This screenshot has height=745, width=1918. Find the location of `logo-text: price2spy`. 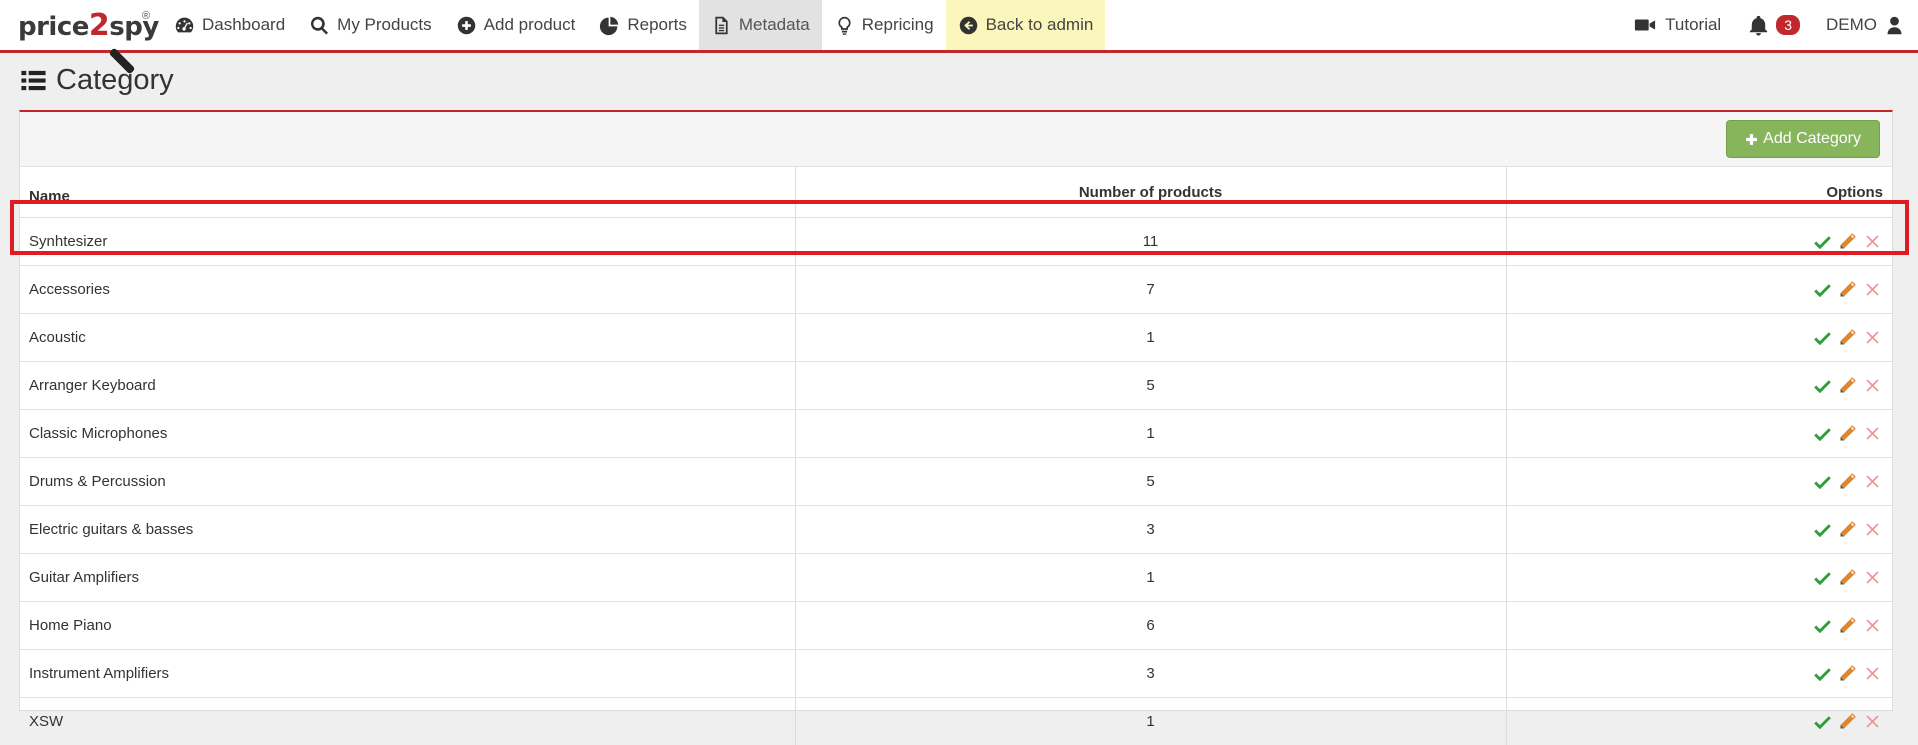

logo-text: price2spy is located at coordinates (88, 25).